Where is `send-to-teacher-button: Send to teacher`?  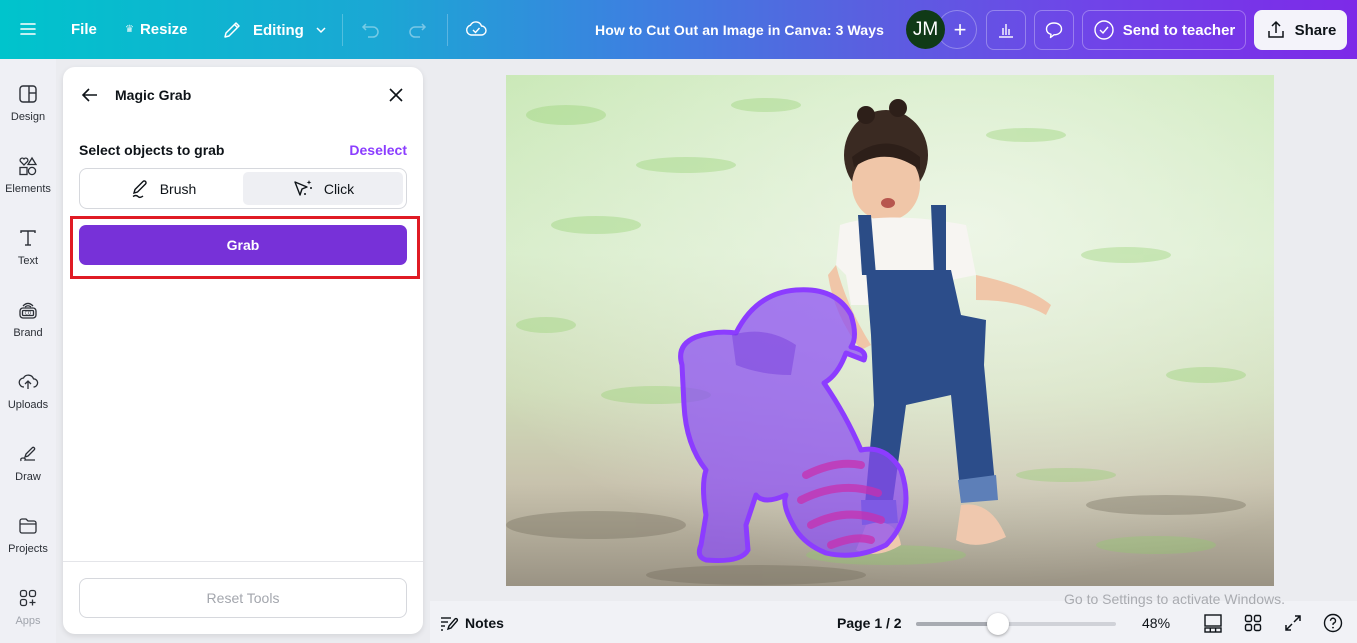
send-to-teacher-button: Send to teacher is located at coordinates (1164, 30).